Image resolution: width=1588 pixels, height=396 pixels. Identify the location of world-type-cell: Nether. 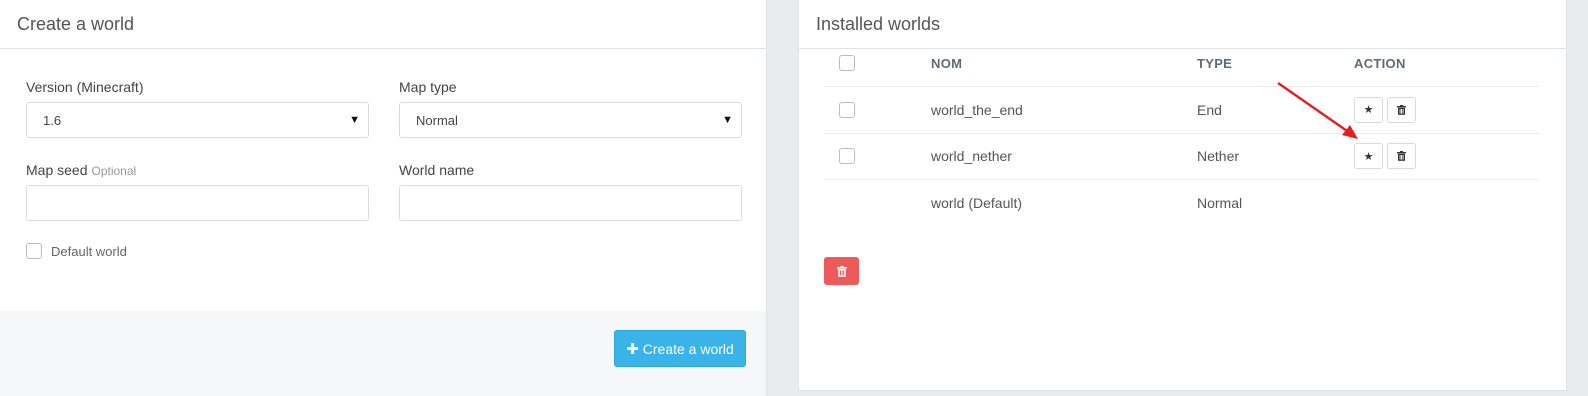
(1218, 156).